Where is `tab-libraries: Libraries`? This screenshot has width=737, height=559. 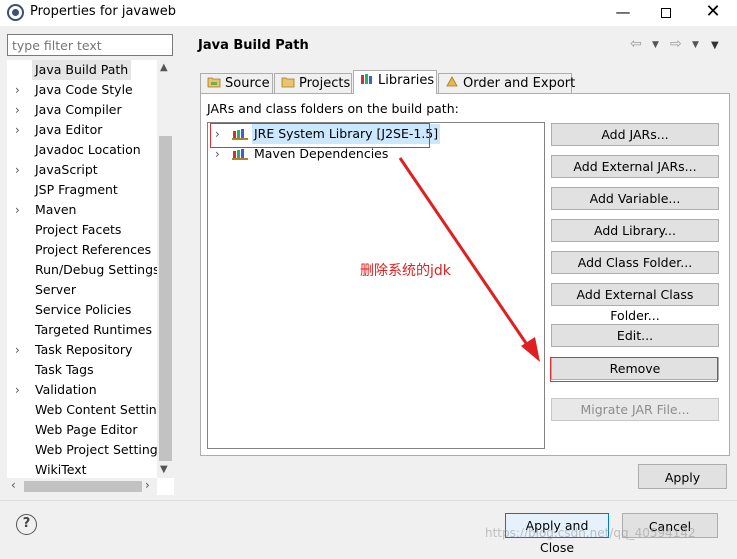
tab-libraries: Libraries is located at coordinates (395, 82).